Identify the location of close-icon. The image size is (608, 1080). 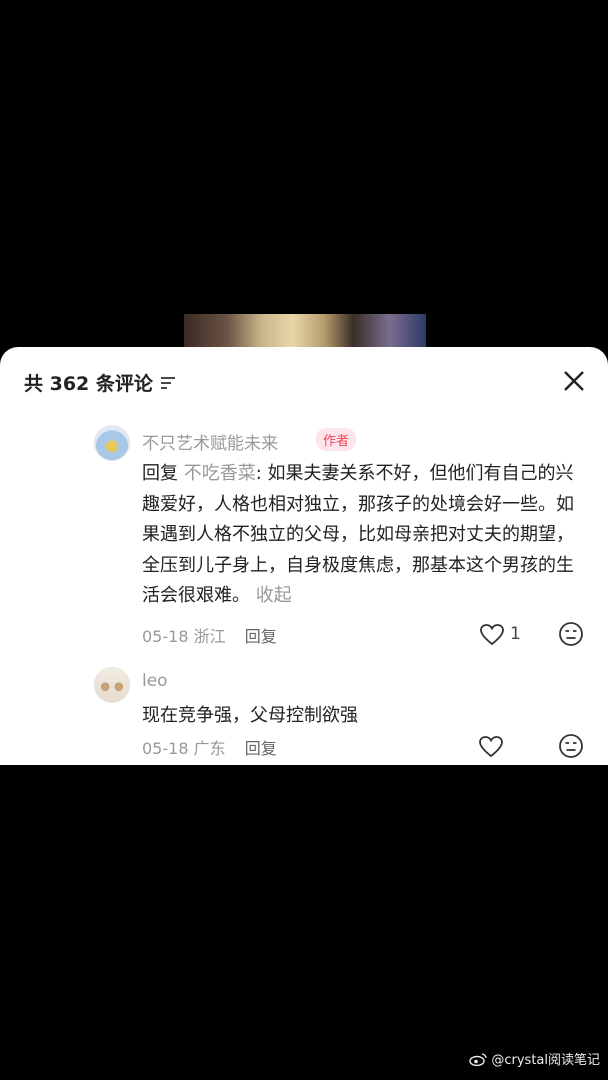
(574, 381).